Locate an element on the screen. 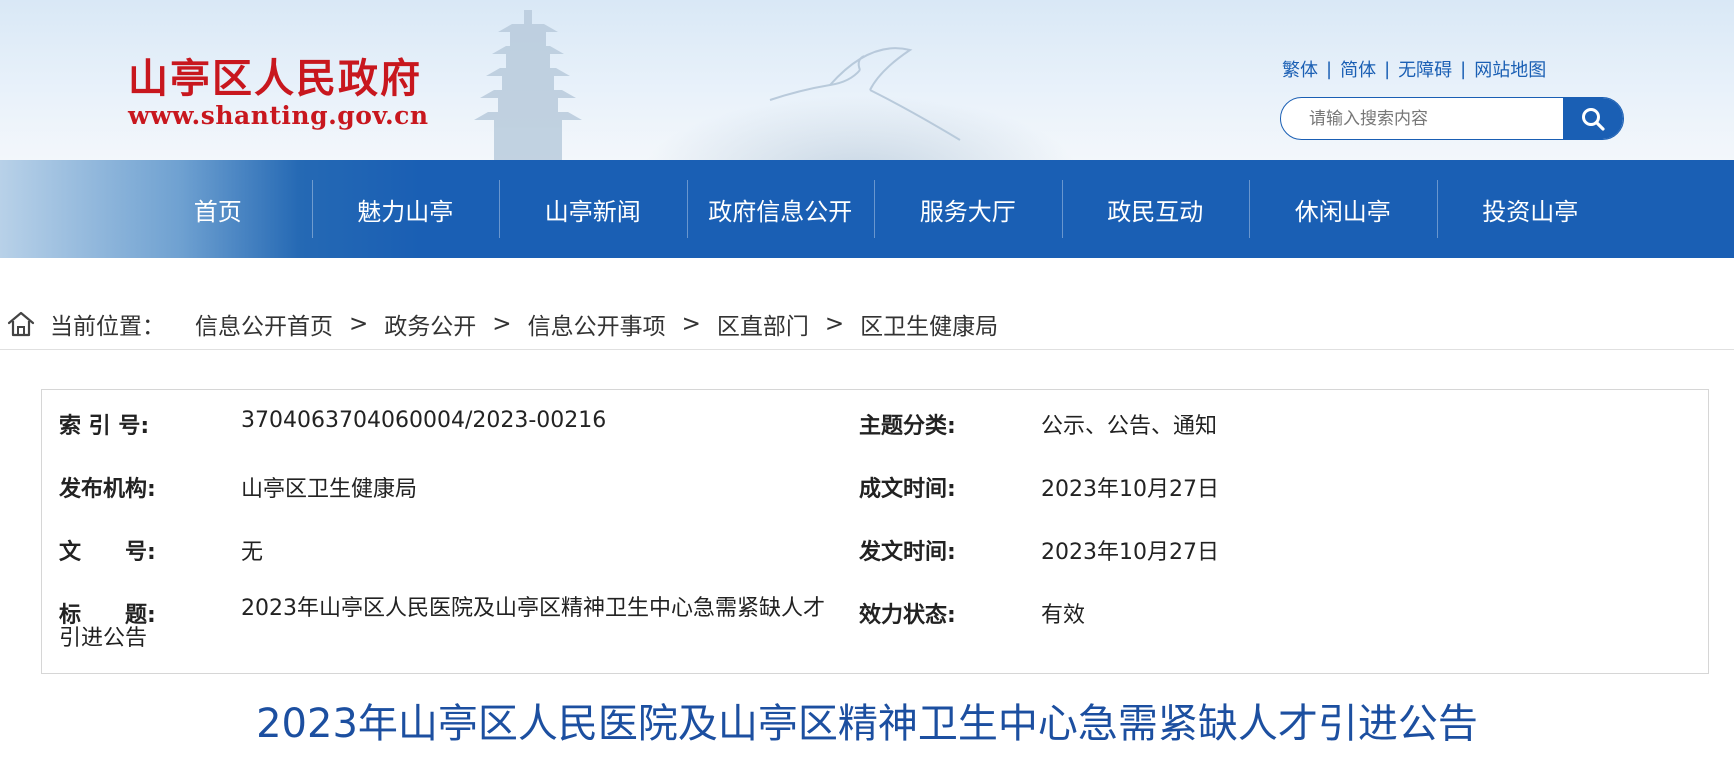 The image size is (1734, 781). breadcrumb-label: 当前位置： is located at coordinates (107, 326).